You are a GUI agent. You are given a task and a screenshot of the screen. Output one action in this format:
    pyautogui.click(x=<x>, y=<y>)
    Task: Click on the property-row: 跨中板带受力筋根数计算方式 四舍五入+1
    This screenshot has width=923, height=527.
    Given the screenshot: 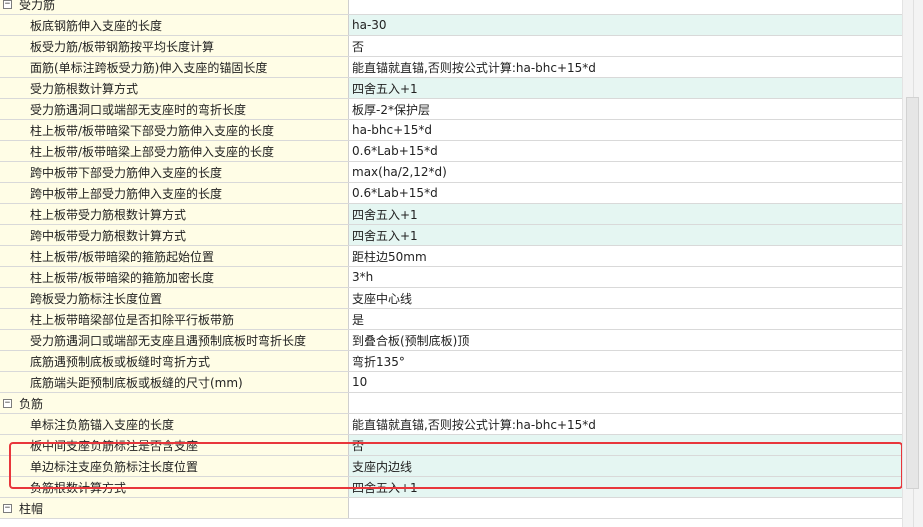 What is the action you would take?
    pyautogui.click(x=451, y=235)
    